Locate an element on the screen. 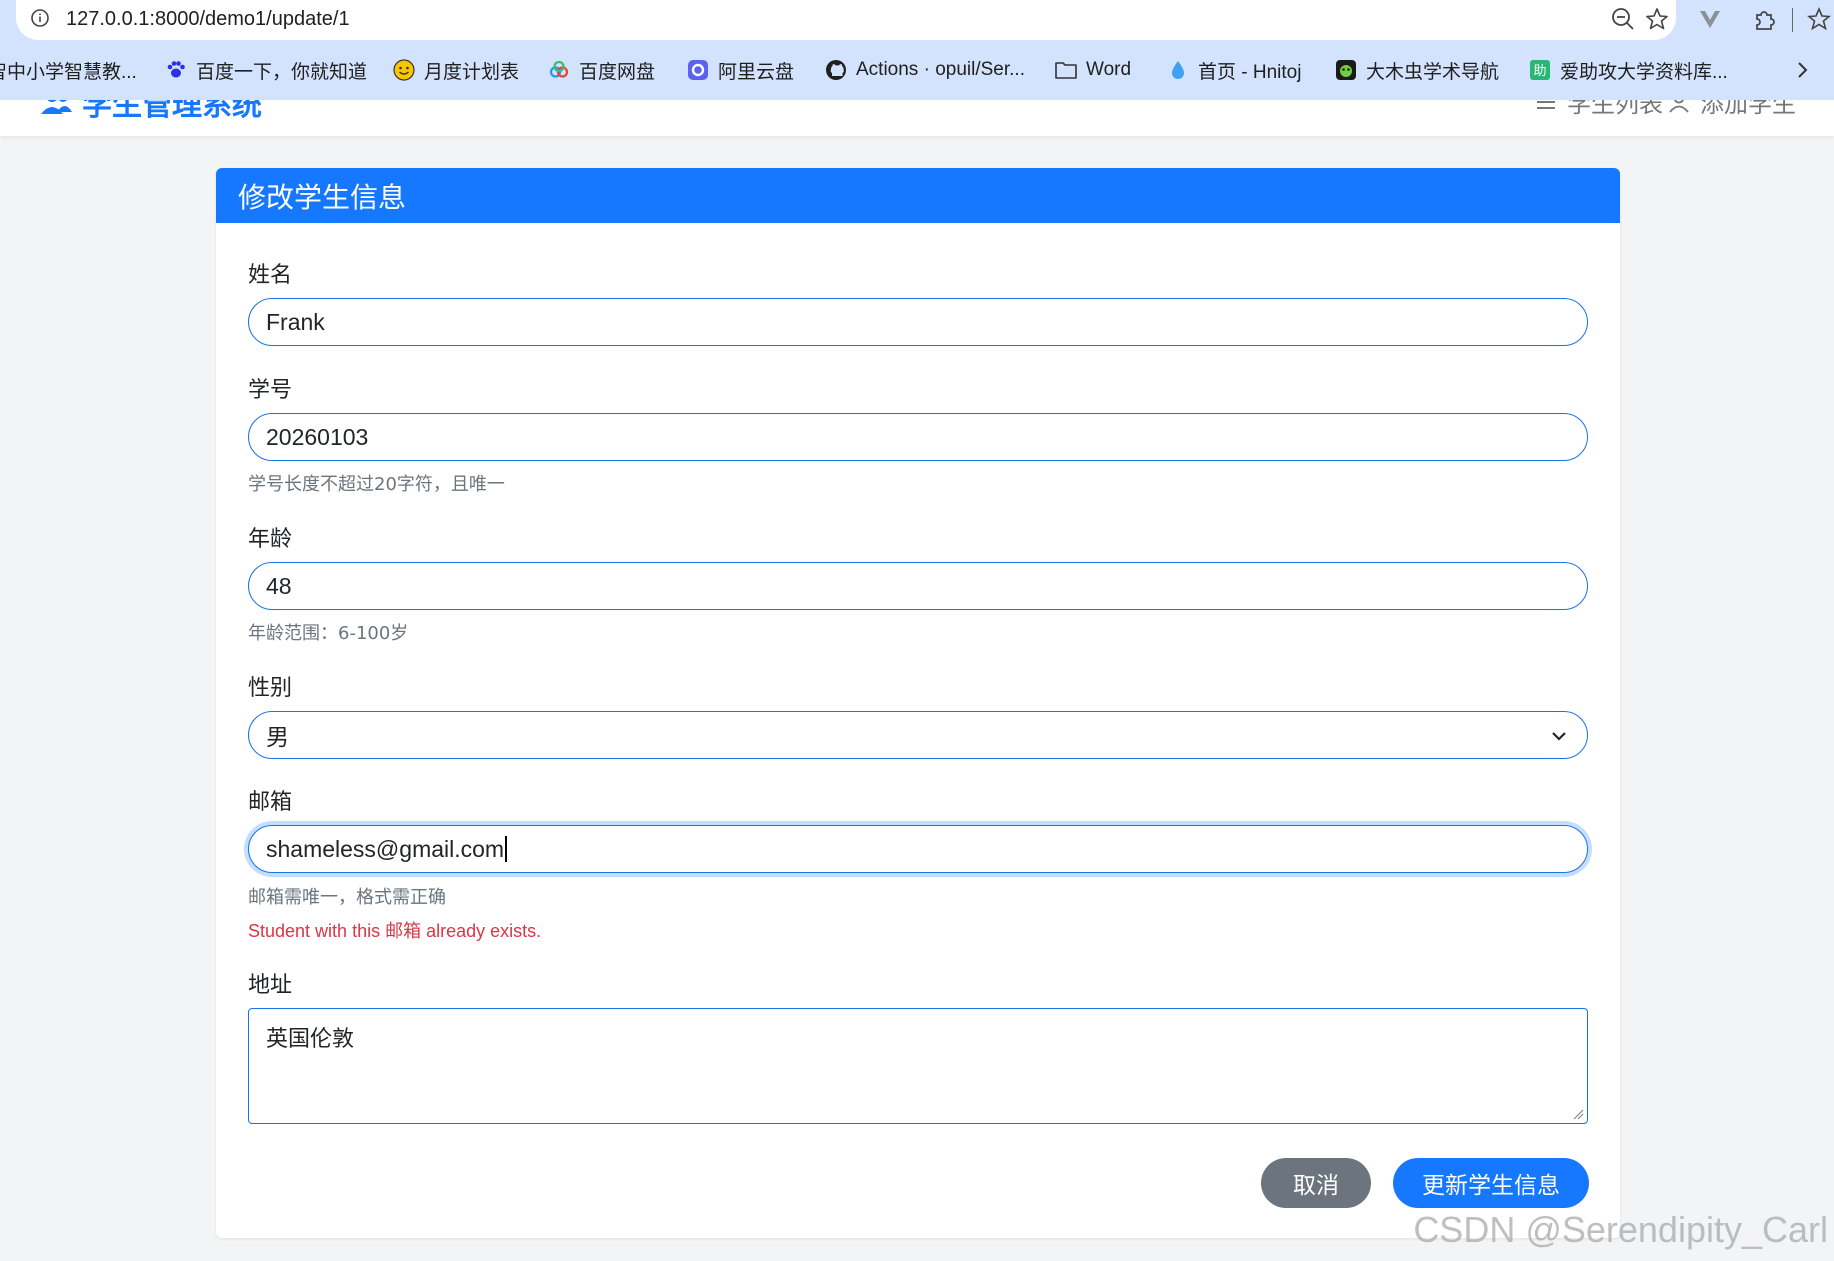 The height and width of the screenshot is (1261, 1834). browser-toolbar: 127.0.0.1:8000/demo1/update/1 is located at coordinates (917, 20).